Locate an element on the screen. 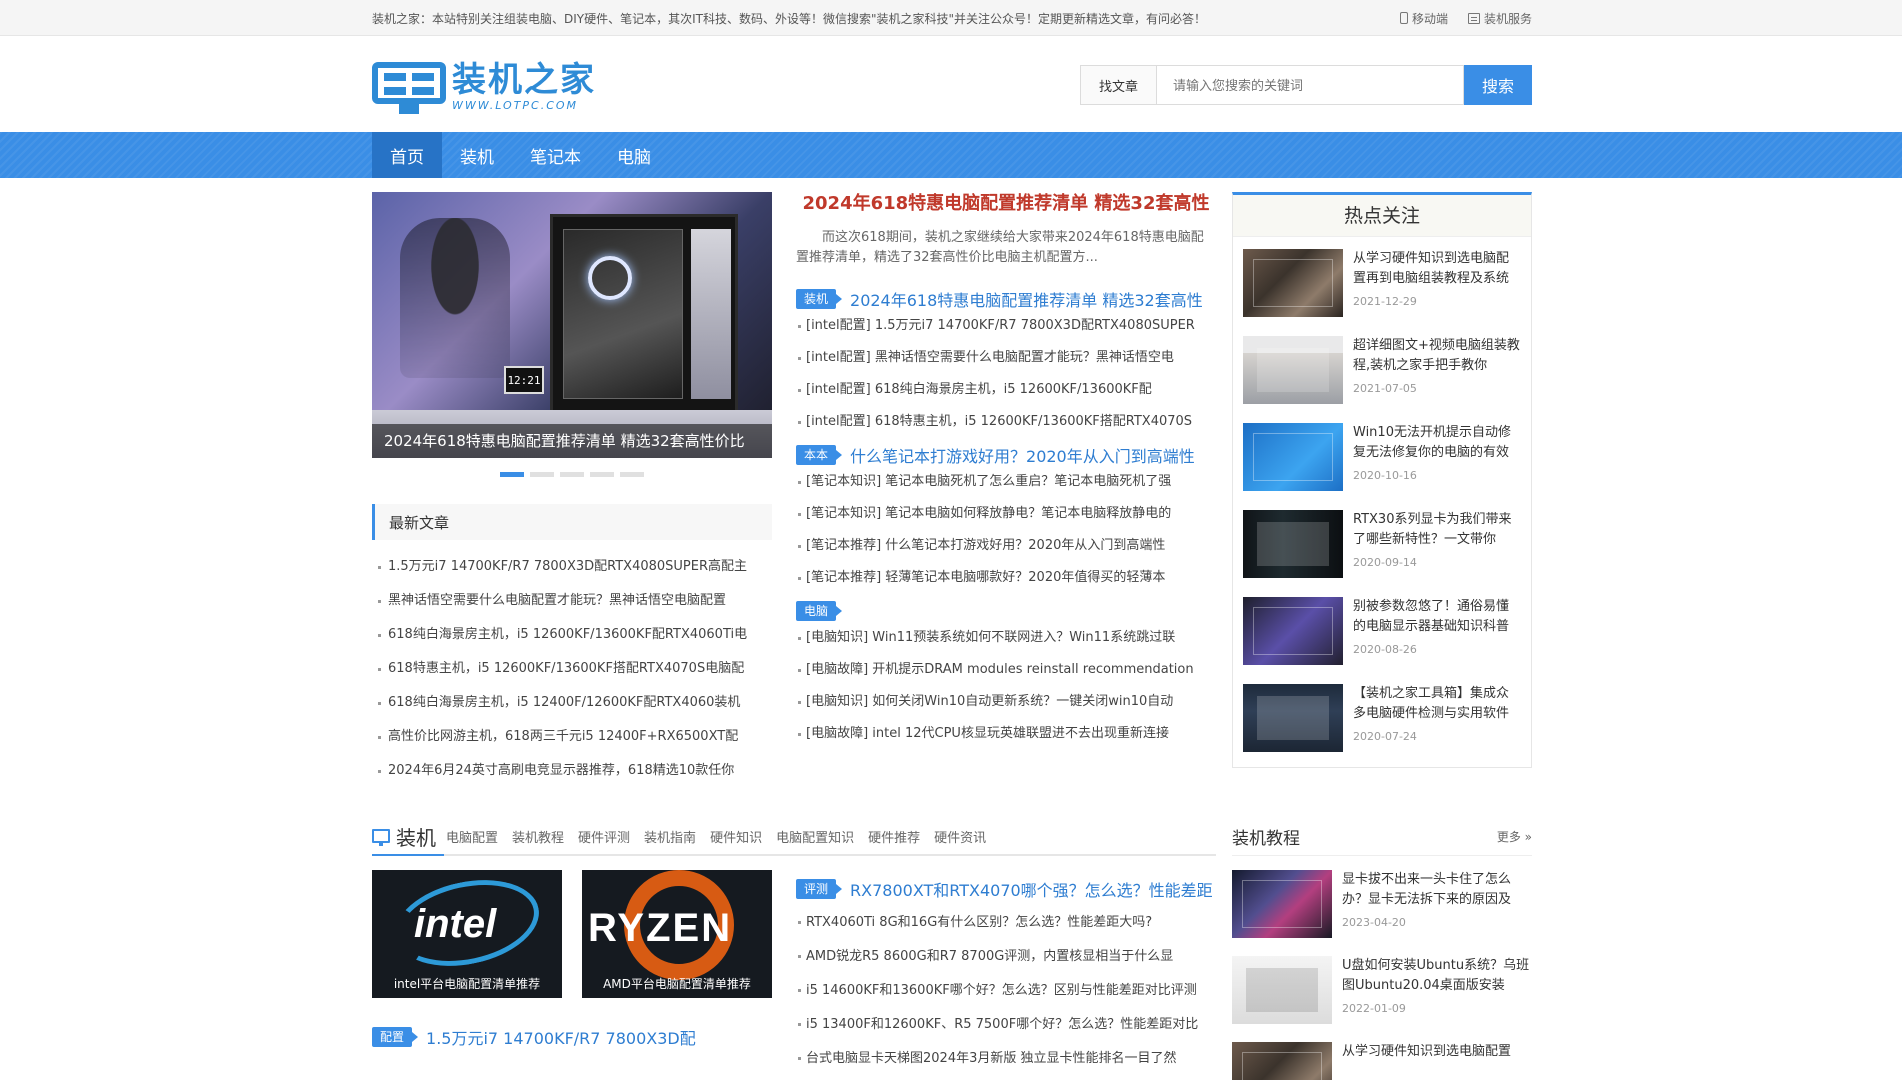 Image resolution: width=1902 pixels, height=1080 pixels. nav-item-computer: 电脑 is located at coordinates (634, 155).